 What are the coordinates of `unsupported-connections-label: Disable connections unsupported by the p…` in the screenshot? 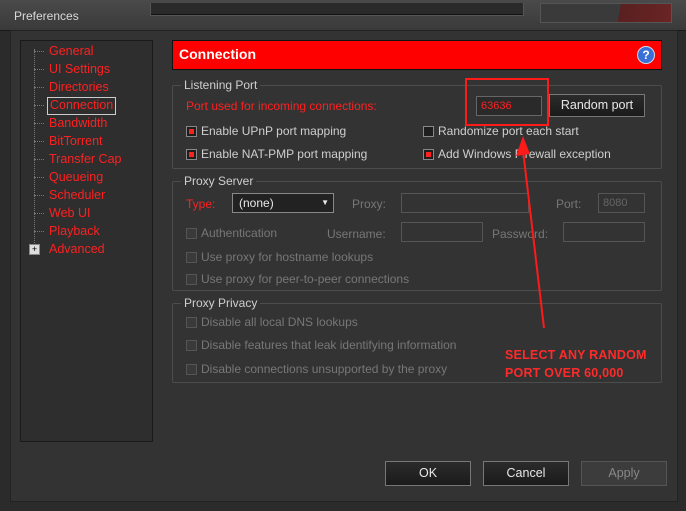 It's located at (324, 369).